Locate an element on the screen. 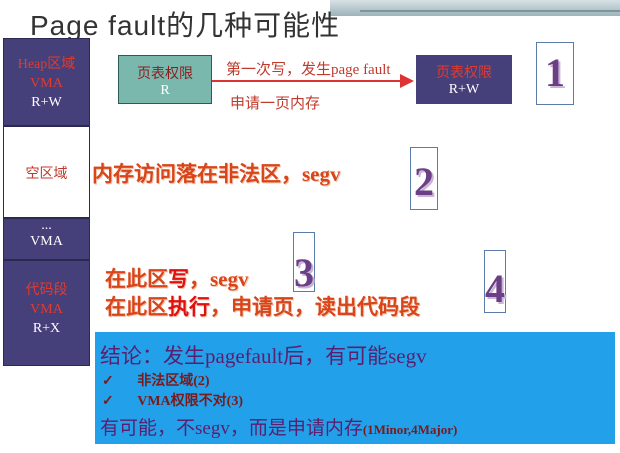  case4-text: 在此区执行，申请页，读出代码段 is located at coordinates (262, 306).